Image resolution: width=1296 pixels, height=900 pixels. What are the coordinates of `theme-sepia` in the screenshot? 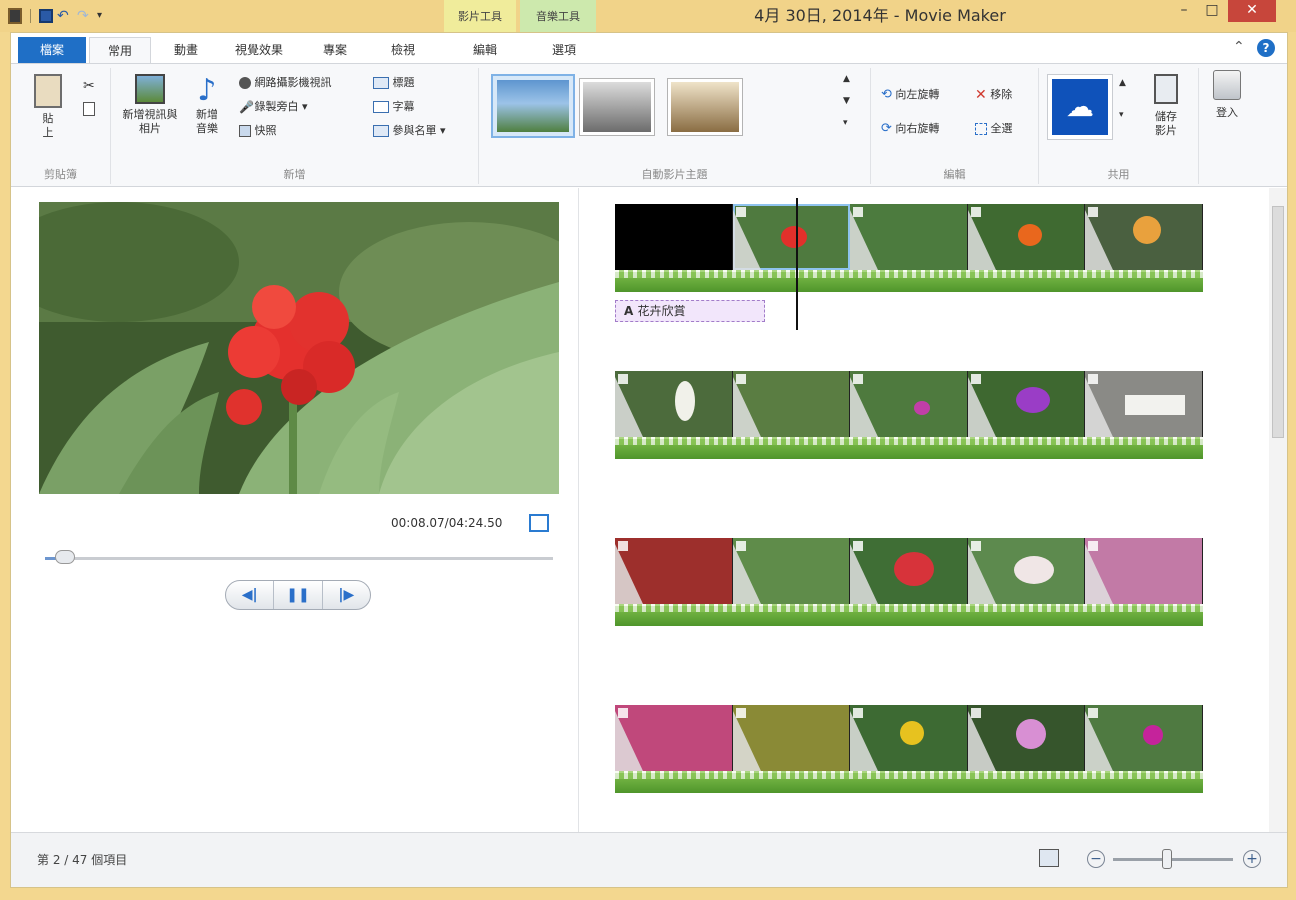 It's located at (705, 107).